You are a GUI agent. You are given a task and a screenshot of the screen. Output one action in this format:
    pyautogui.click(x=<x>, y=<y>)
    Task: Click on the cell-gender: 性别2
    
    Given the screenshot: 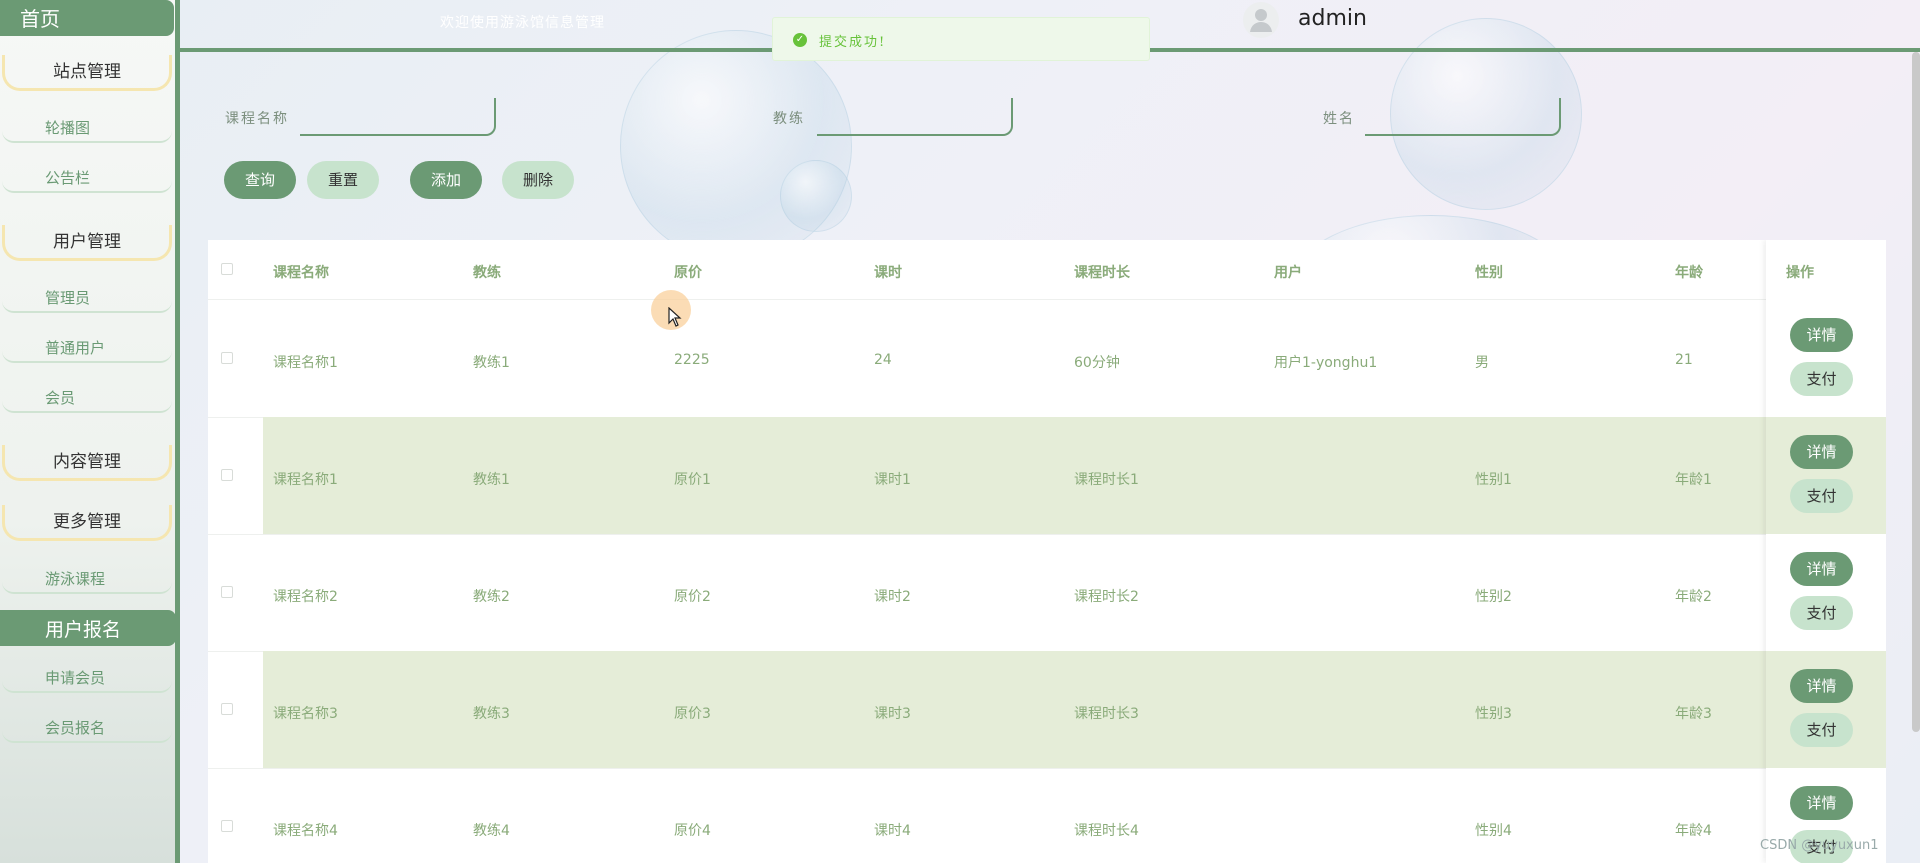 What is the action you would take?
    pyautogui.click(x=1493, y=597)
    